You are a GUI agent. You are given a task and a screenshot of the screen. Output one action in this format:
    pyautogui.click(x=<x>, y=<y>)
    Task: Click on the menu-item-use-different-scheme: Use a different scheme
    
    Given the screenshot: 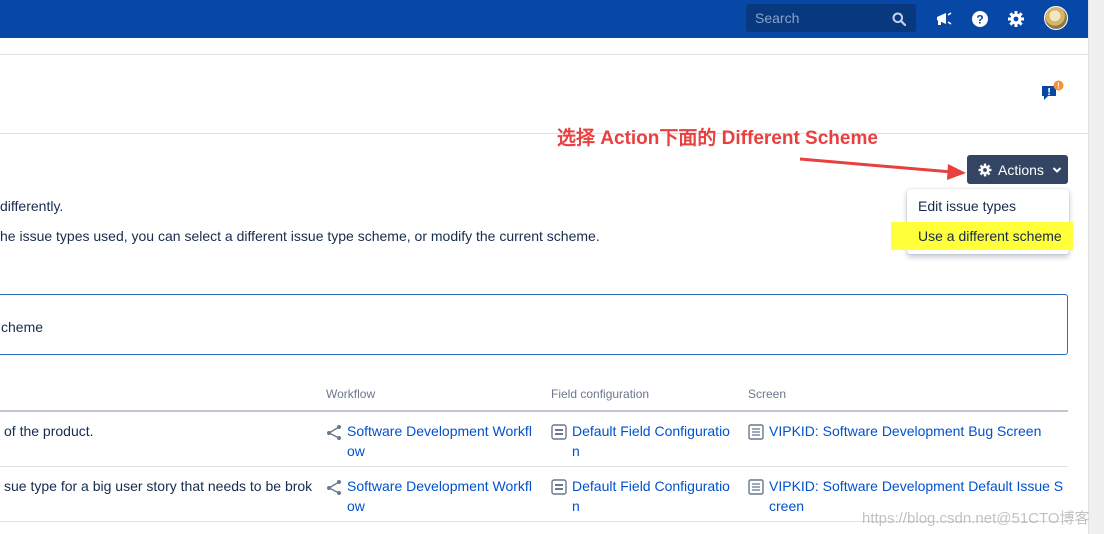 What is the action you would take?
    pyautogui.click(x=982, y=236)
    